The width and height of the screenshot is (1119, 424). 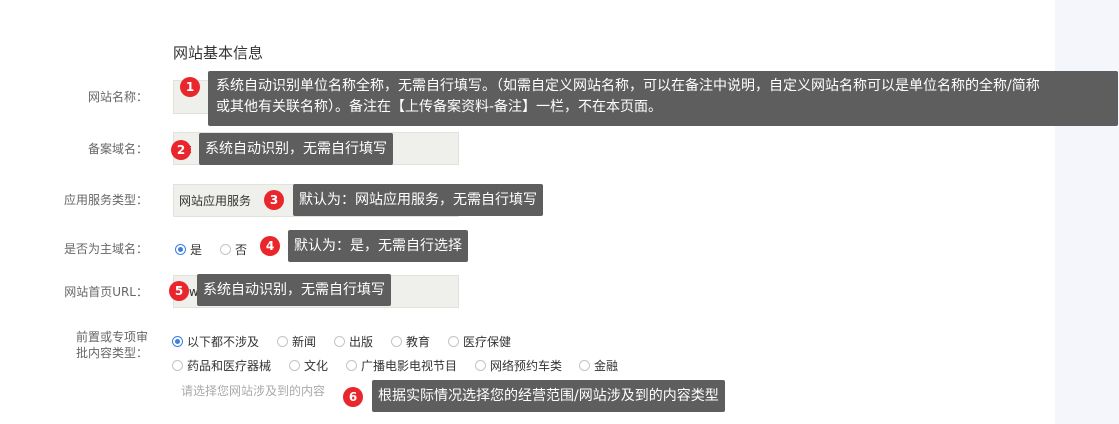 I want to click on option-label: 金融, so click(x=606, y=366).